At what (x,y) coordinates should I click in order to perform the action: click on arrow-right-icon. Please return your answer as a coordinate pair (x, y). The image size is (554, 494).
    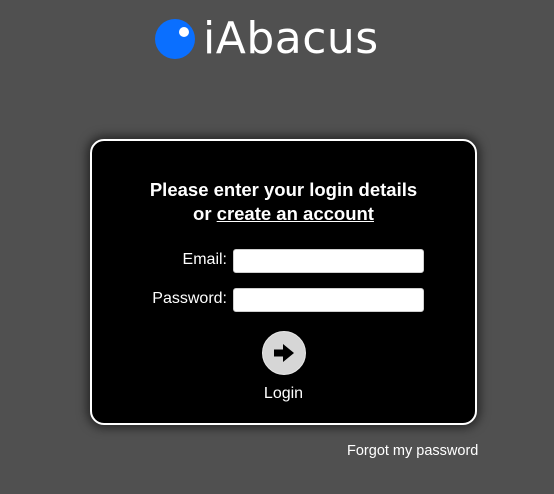
    Looking at the image, I should click on (284, 353).